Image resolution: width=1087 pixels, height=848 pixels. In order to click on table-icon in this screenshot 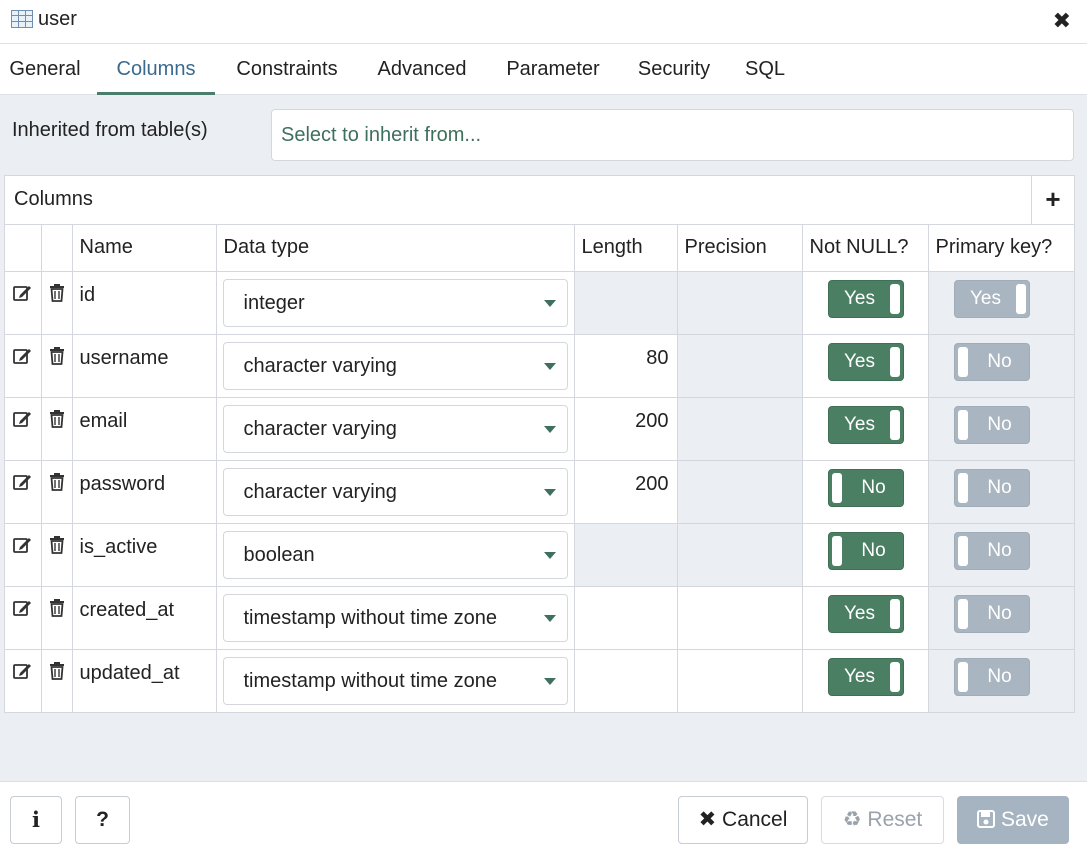, I will do `click(22, 19)`.